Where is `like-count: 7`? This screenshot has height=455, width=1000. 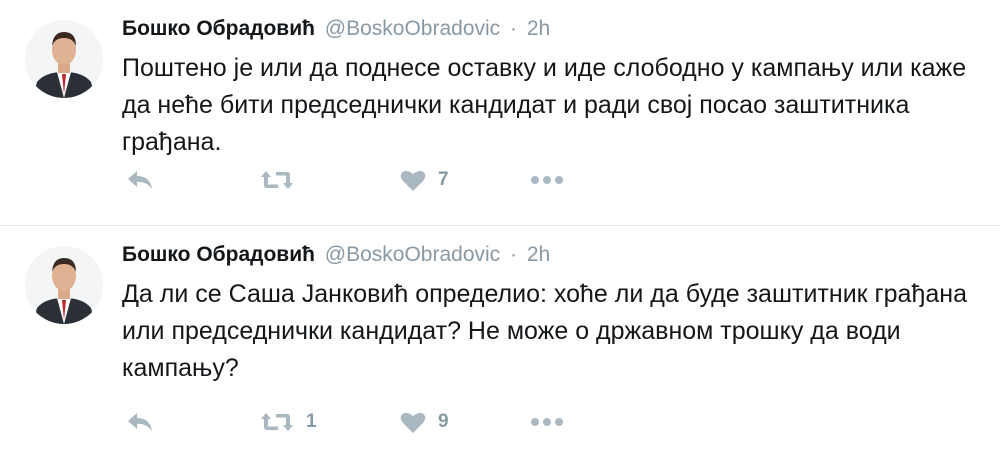
like-count: 7 is located at coordinates (443, 179).